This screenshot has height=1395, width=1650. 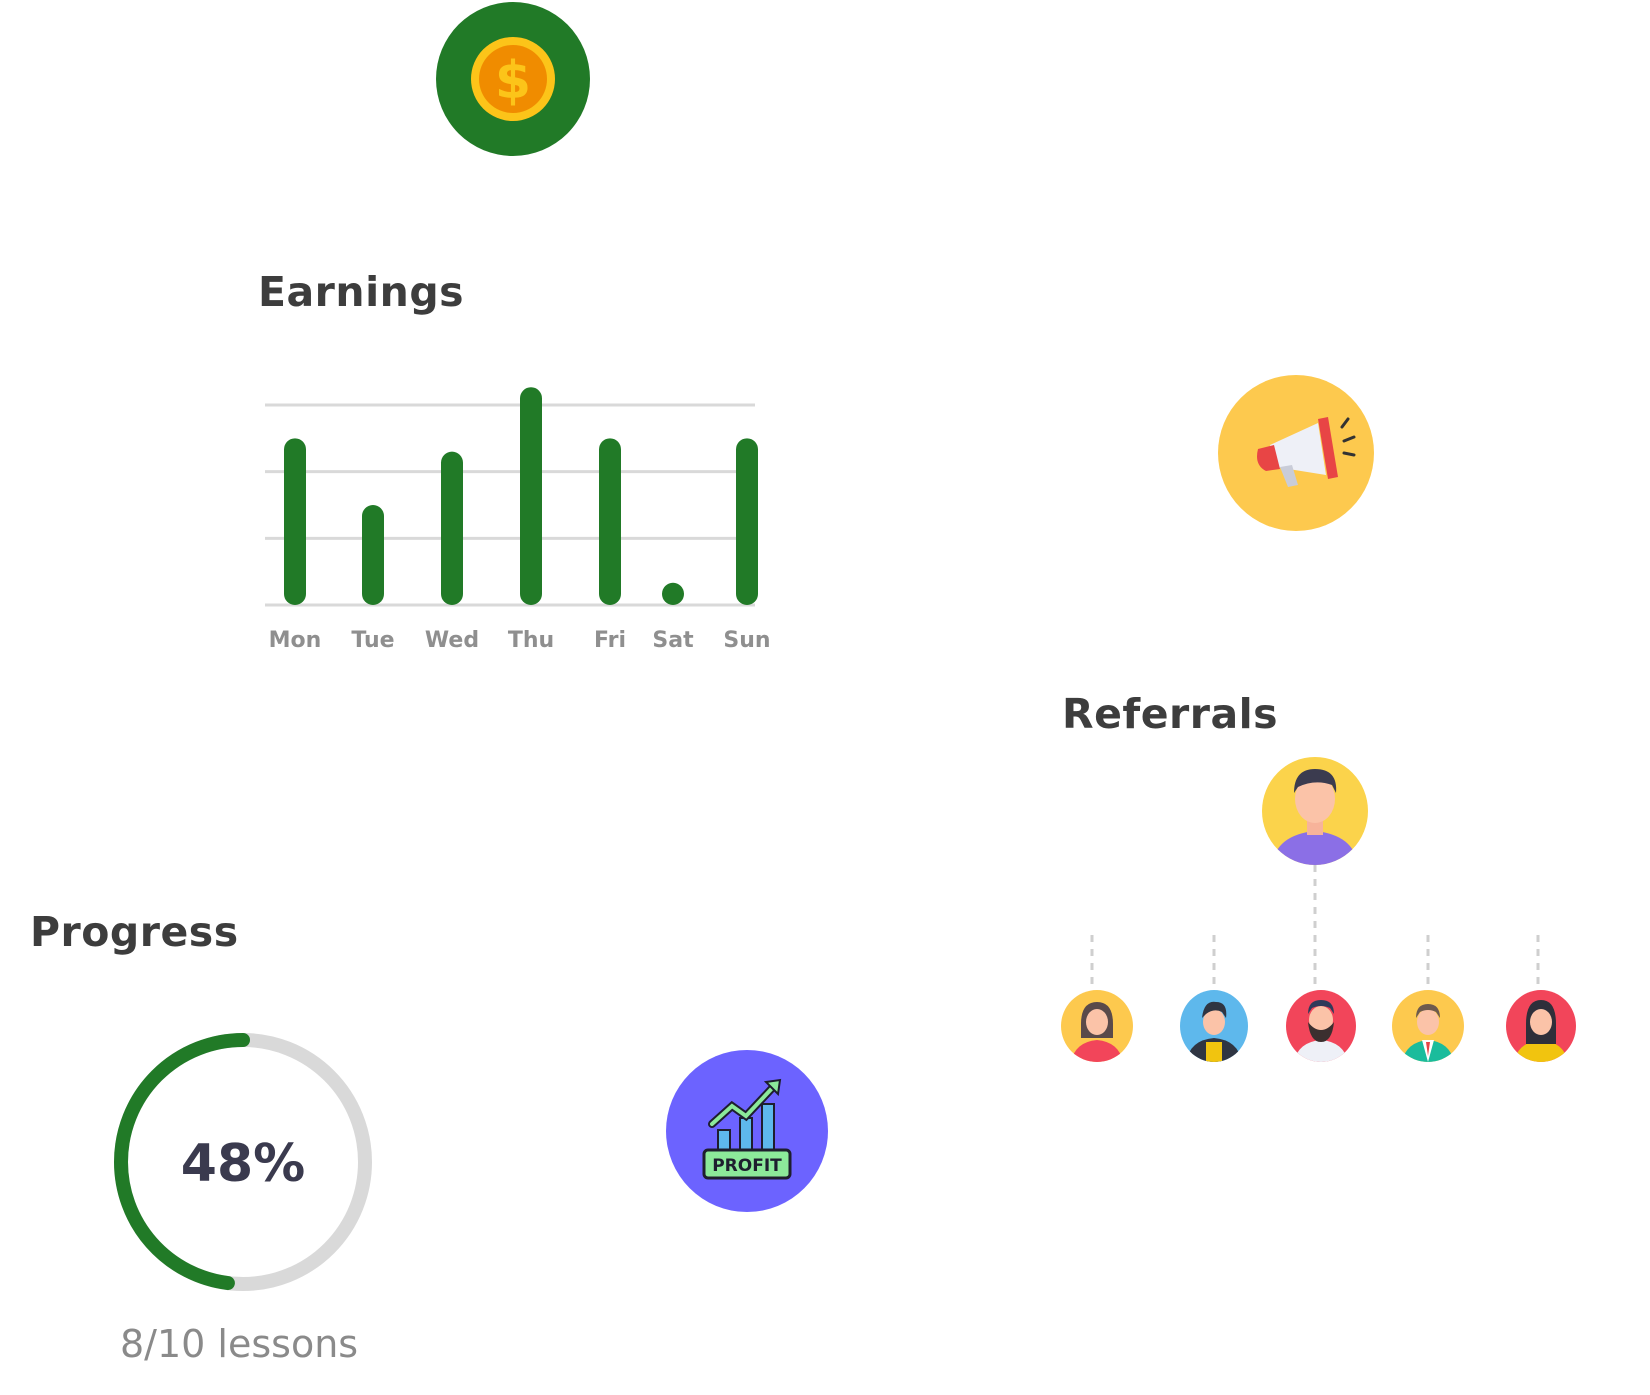 What do you see at coordinates (373, 555) in the screenshot?
I see `bar-tue` at bounding box center [373, 555].